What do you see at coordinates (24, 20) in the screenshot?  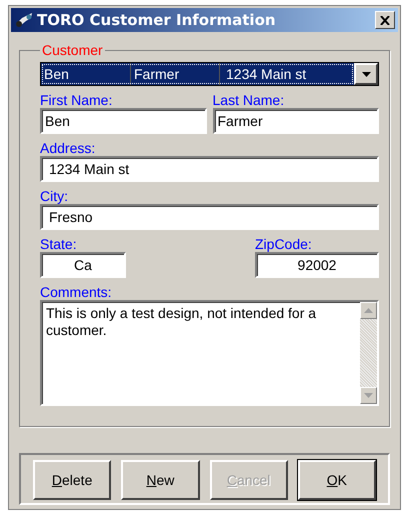 I see `tractor-icon` at bounding box center [24, 20].